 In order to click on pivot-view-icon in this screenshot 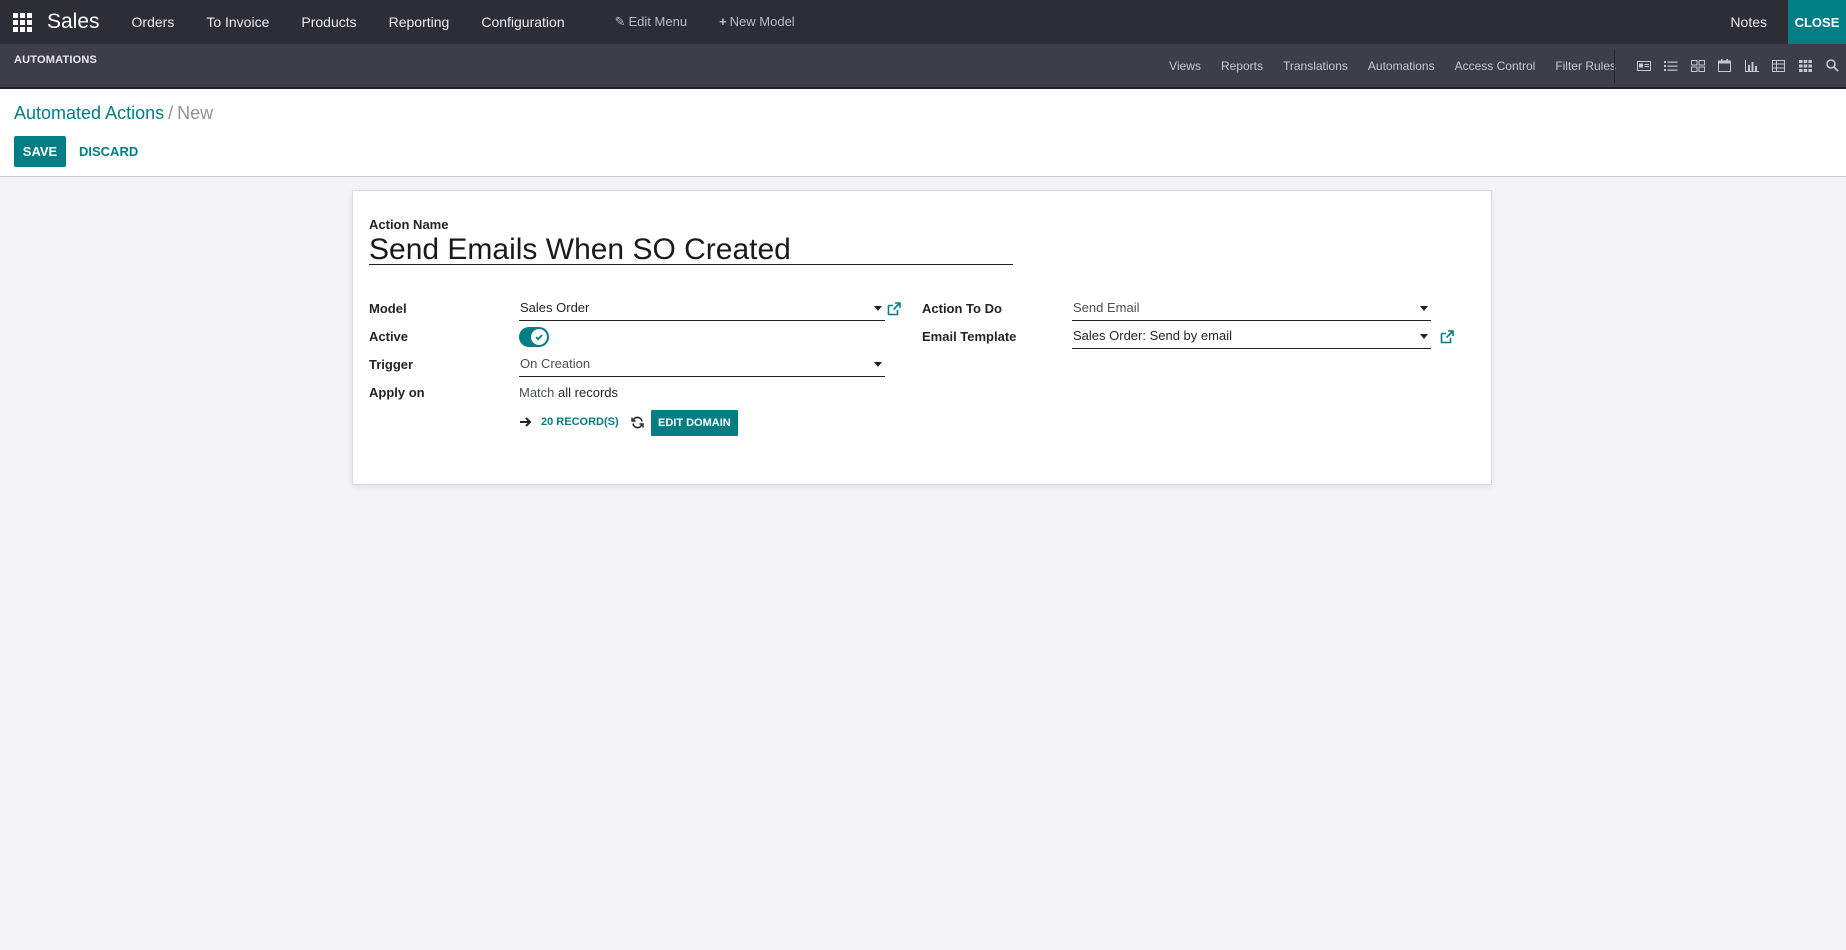, I will do `click(1778, 66)`.